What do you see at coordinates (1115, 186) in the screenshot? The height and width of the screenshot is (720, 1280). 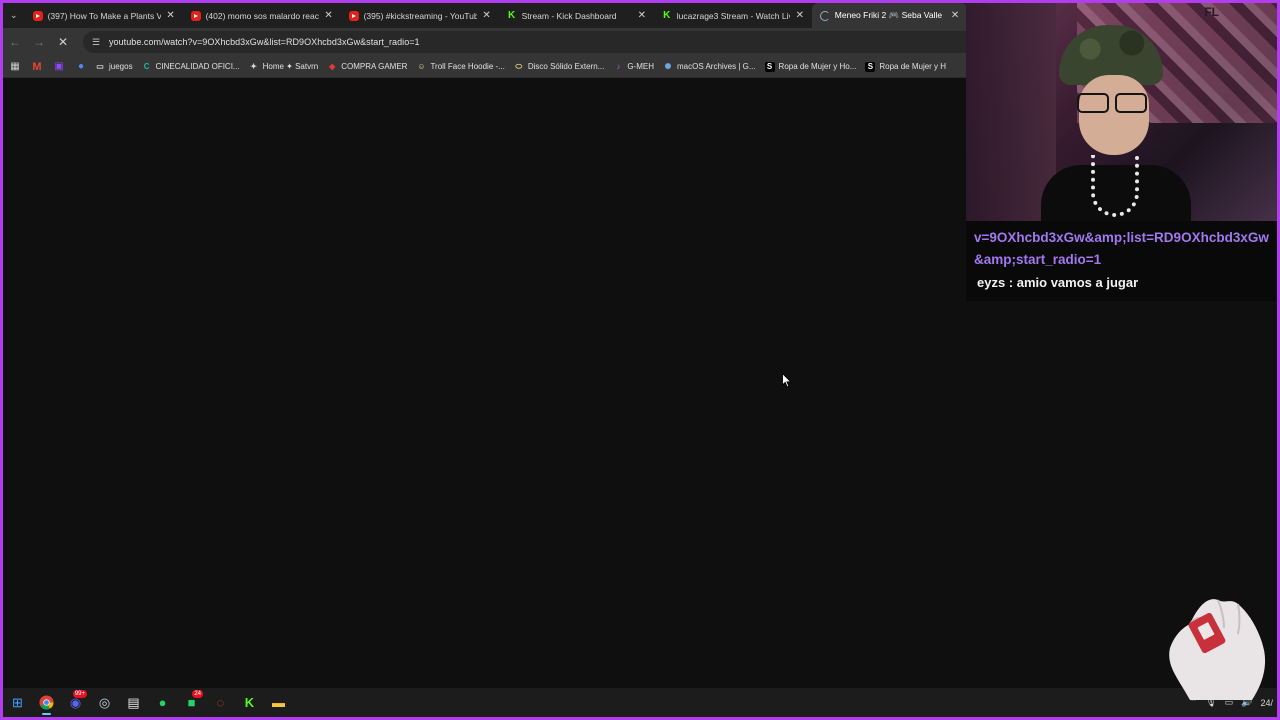 I see `silver-chain` at bounding box center [1115, 186].